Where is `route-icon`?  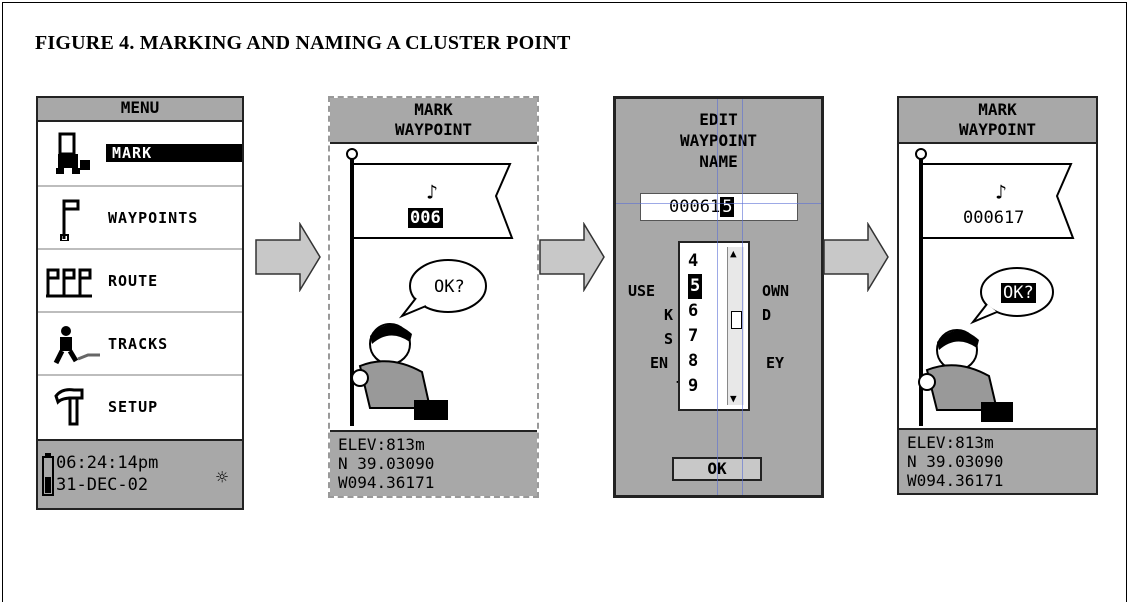
route-icon is located at coordinates (69, 283).